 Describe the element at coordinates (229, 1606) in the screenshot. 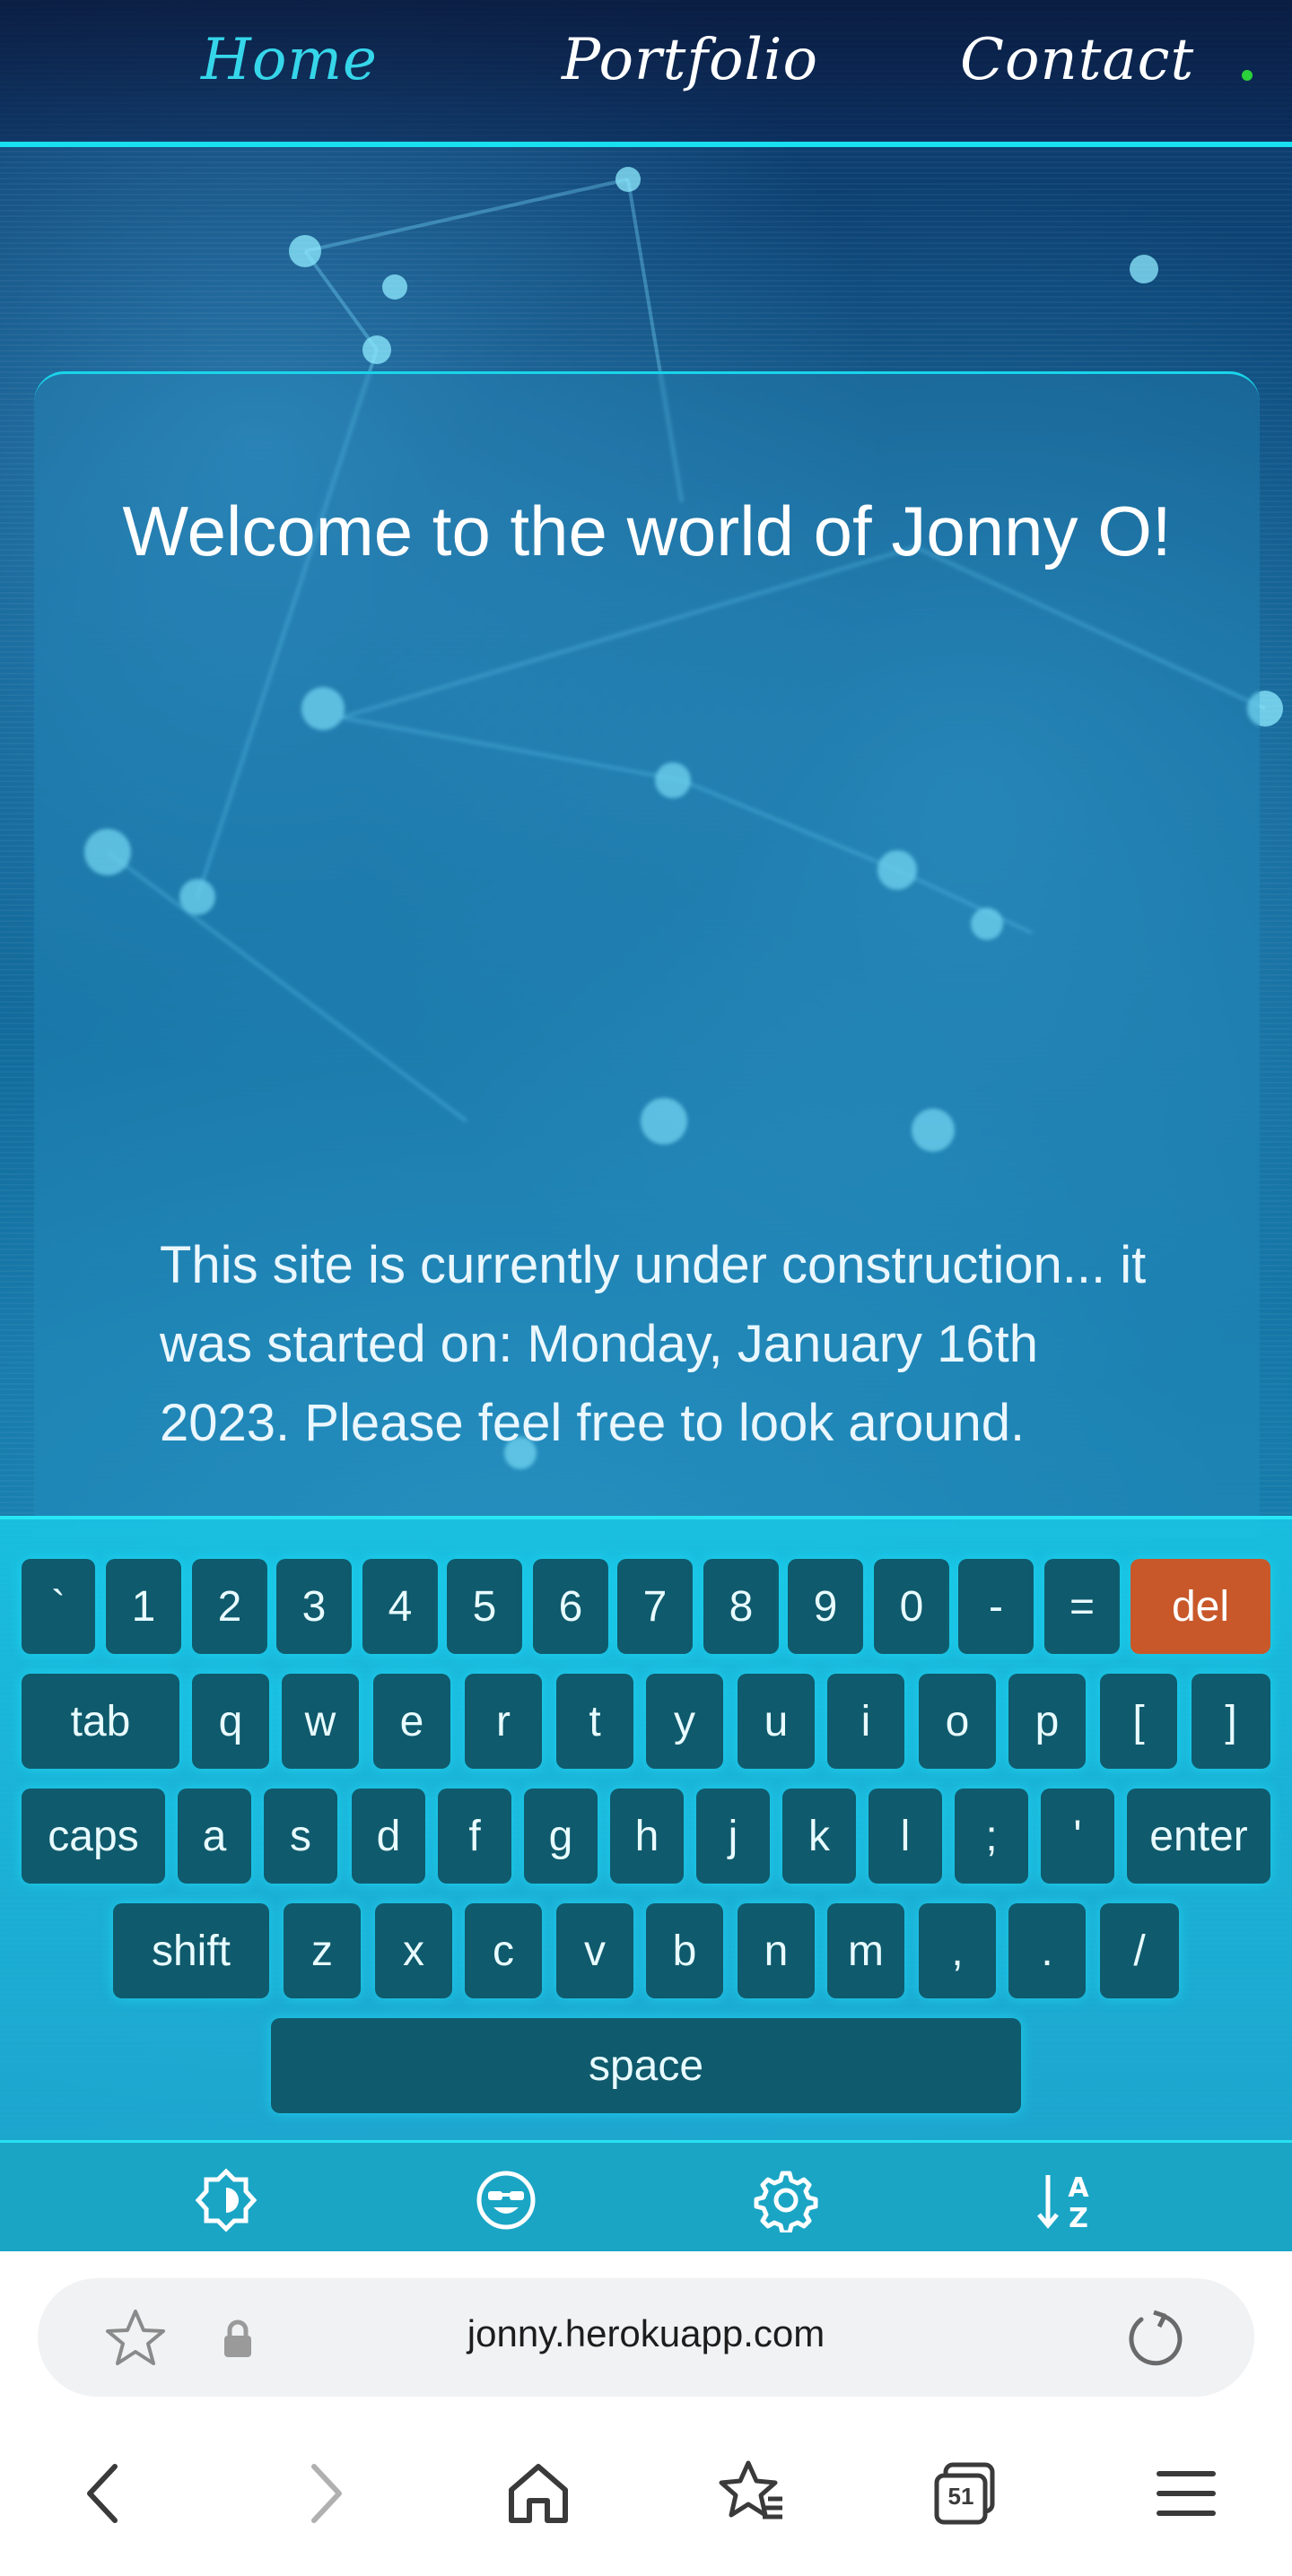

I see `key-2: 2` at that location.